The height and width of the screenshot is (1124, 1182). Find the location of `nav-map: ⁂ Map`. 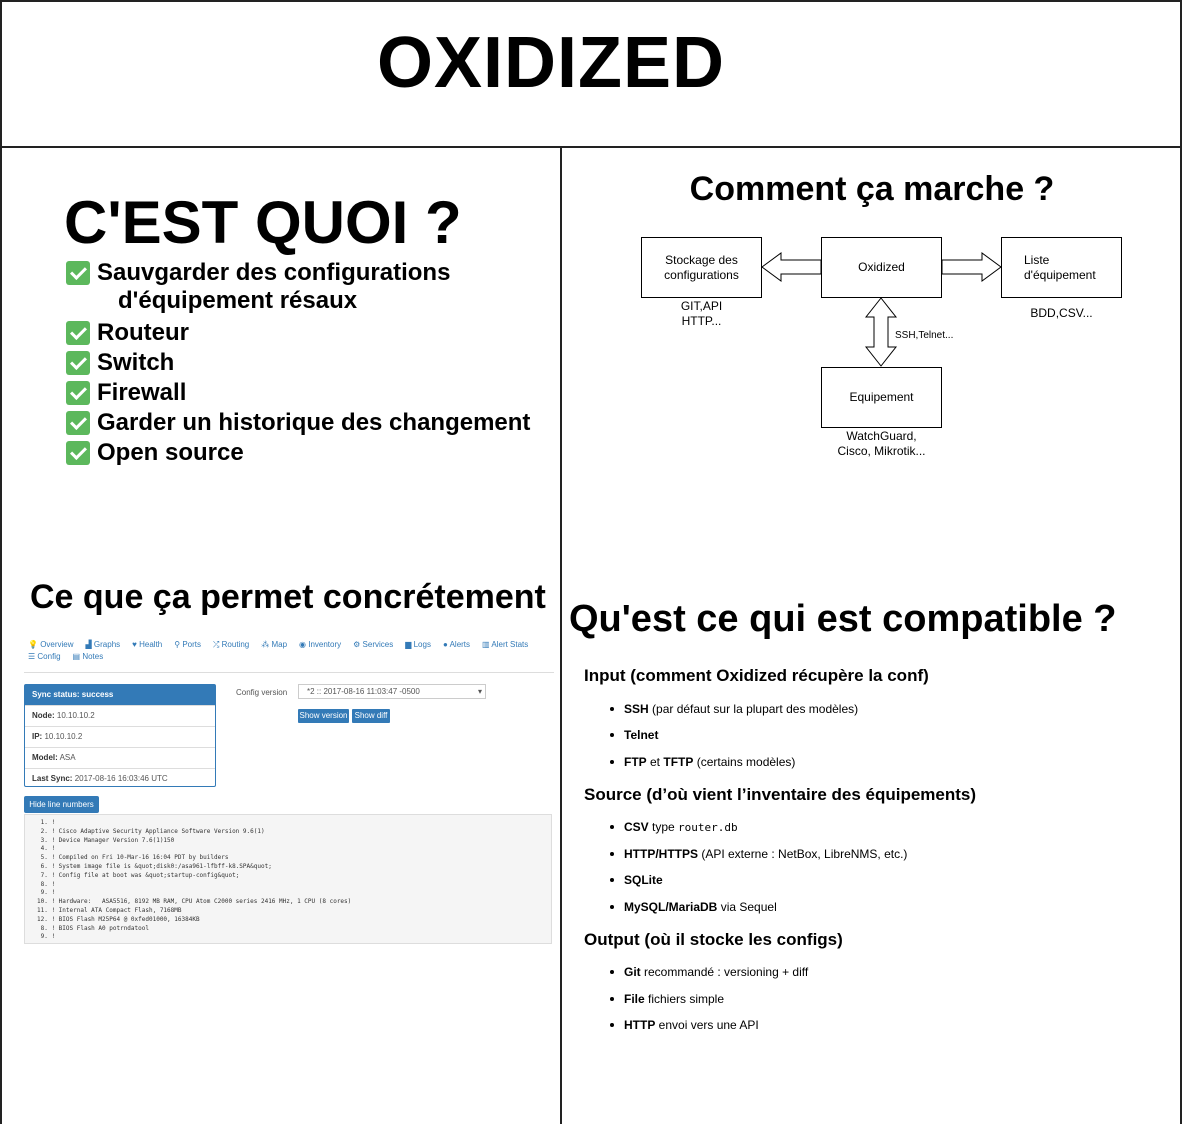

nav-map: ⁂ Map is located at coordinates (274, 645).